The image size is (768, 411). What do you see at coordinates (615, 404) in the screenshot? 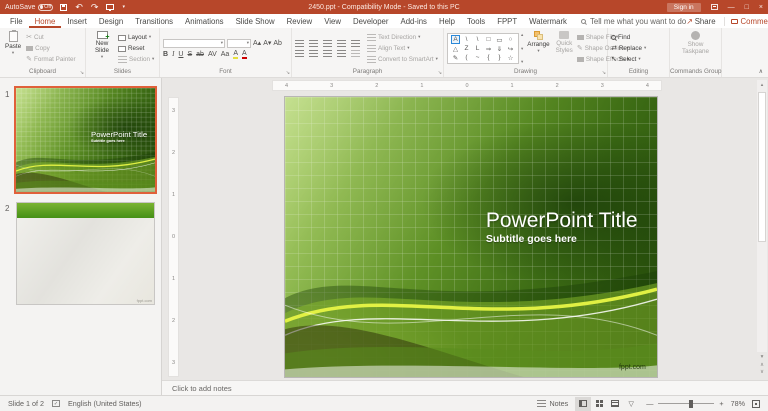
I see `reading-view-button` at bounding box center [615, 404].